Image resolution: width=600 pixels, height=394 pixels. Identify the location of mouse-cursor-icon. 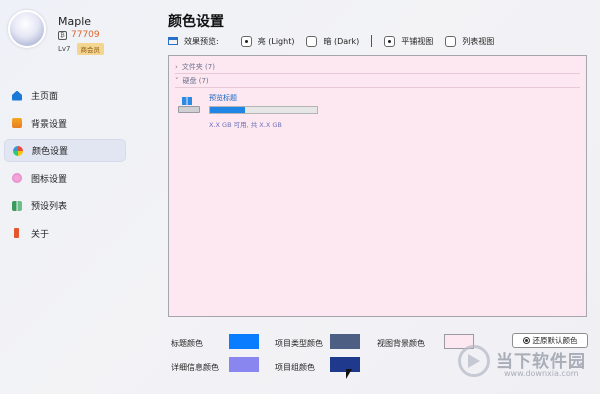
(349, 374).